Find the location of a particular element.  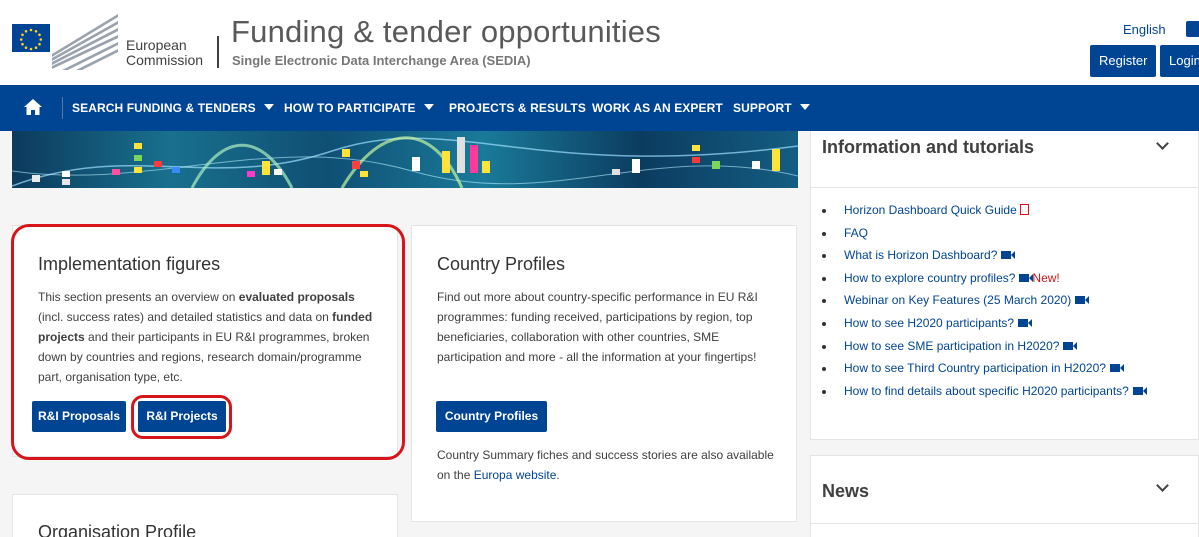

nav-search-funding: SEARCH FUNDING & TENDERS is located at coordinates (173, 108).